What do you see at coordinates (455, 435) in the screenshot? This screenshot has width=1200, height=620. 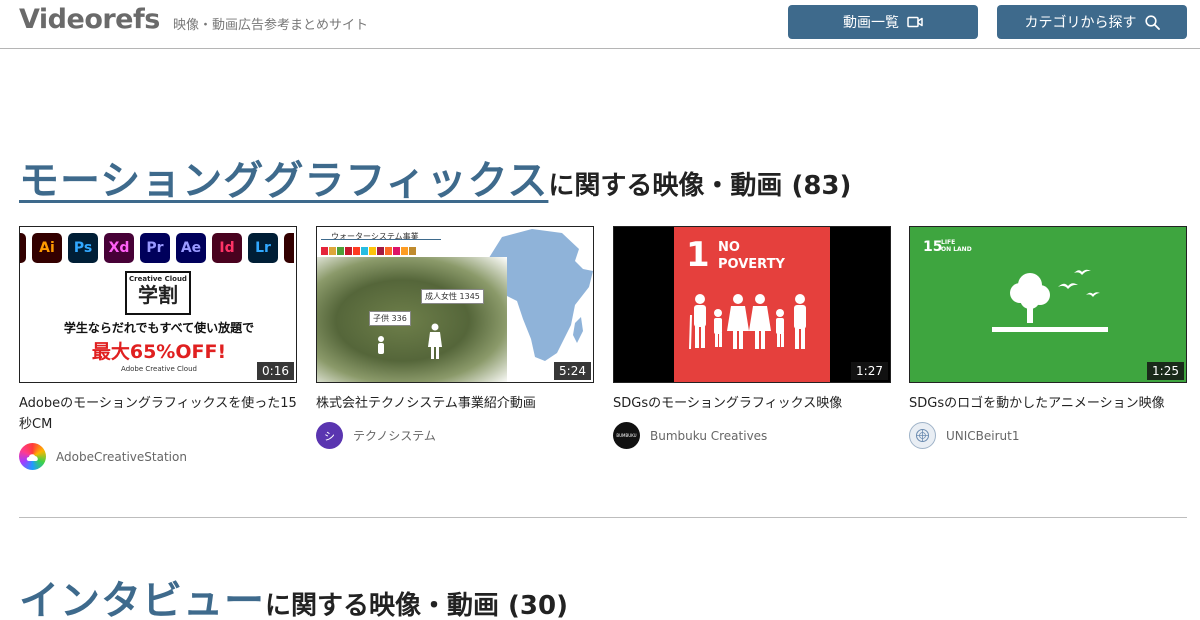 I see `channel-info: シ テクノシステム` at bounding box center [455, 435].